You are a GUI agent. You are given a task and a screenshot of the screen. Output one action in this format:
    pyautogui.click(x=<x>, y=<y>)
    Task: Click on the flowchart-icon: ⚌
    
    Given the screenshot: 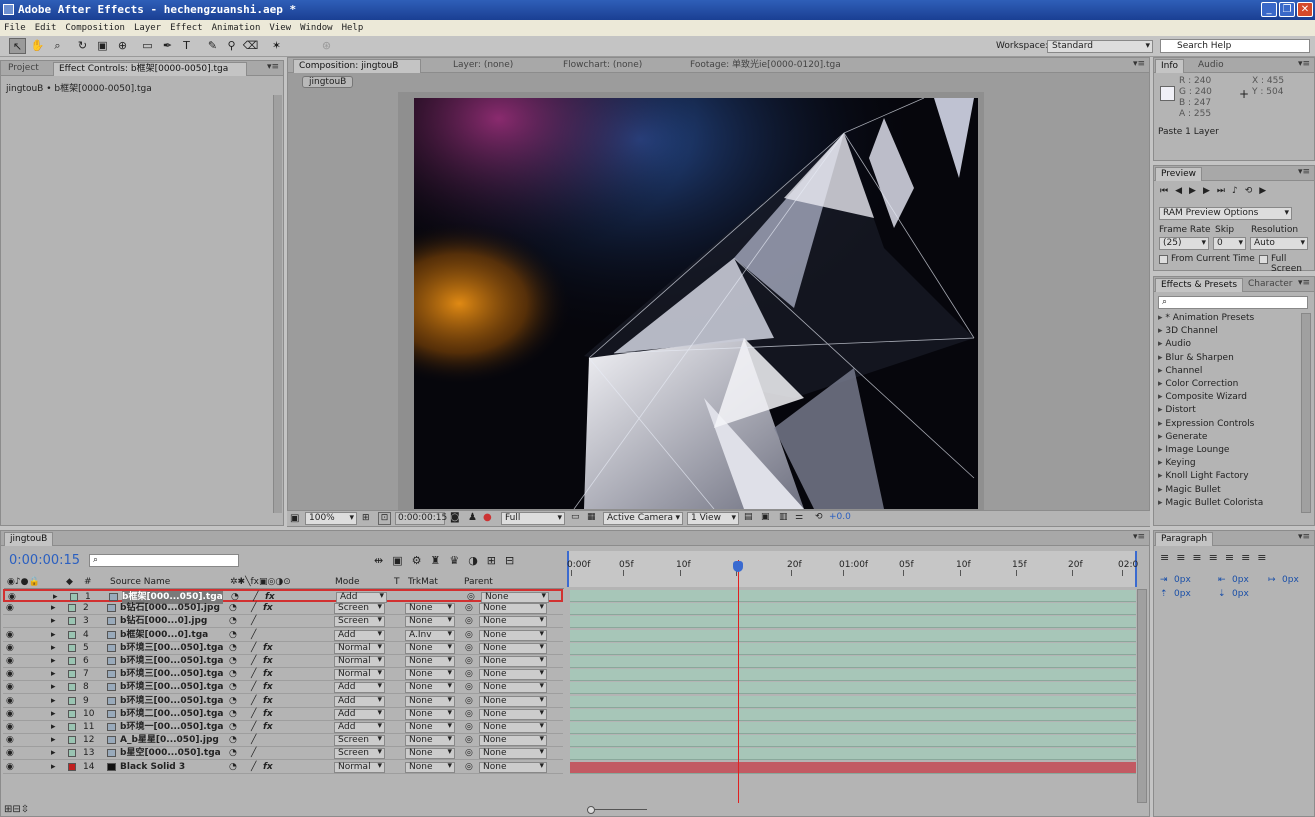 What is the action you would take?
    pyautogui.click(x=799, y=517)
    